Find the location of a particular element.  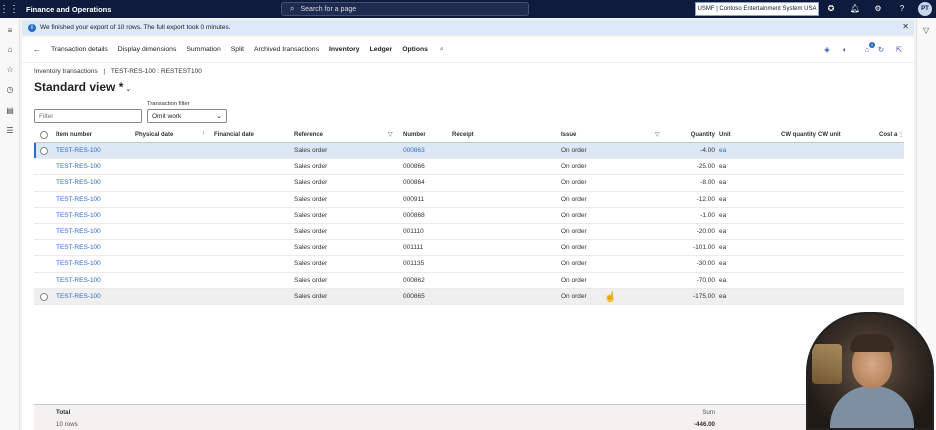

app-launcher-icon: ⋮⋮ is located at coordinates (9, 9).